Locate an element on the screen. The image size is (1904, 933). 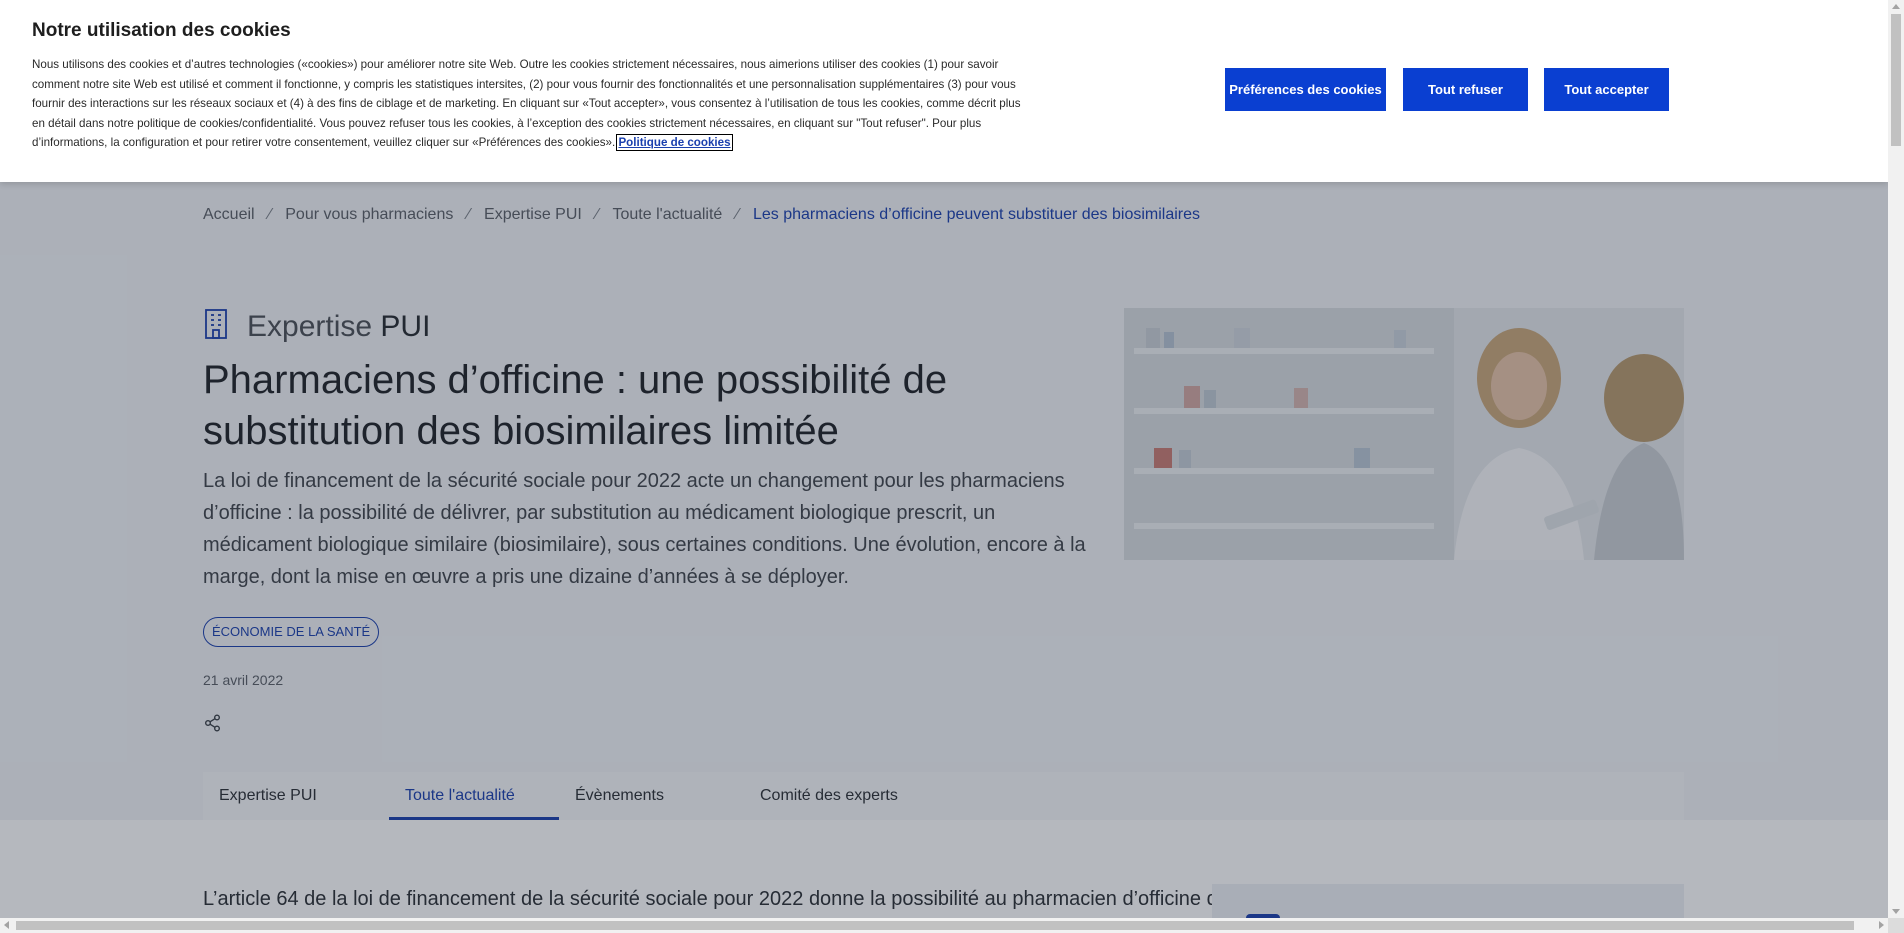
cookie-preferences-button: Préférences des cookies is located at coordinates (1305, 89).